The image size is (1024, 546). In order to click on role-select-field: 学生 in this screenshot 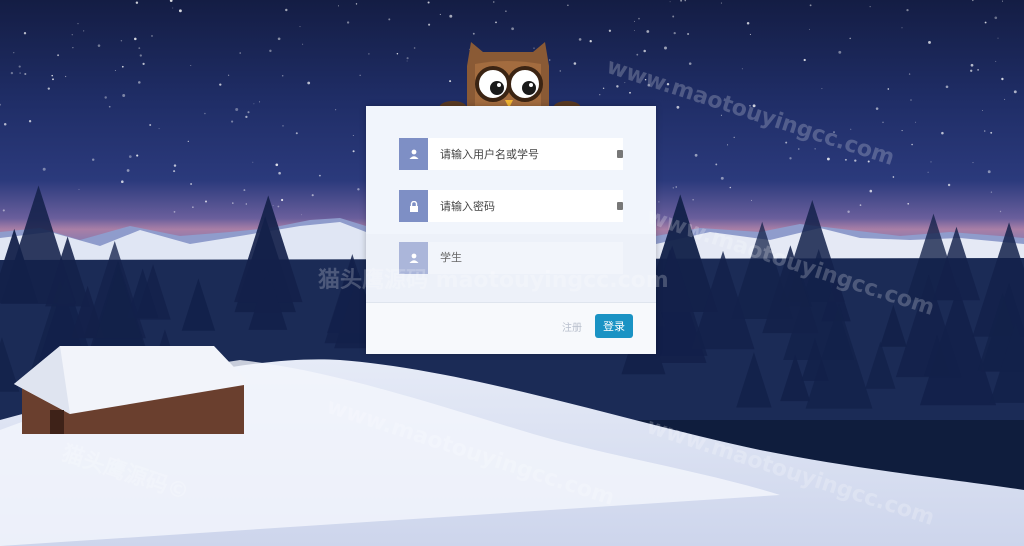, I will do `click(511, 258)`.